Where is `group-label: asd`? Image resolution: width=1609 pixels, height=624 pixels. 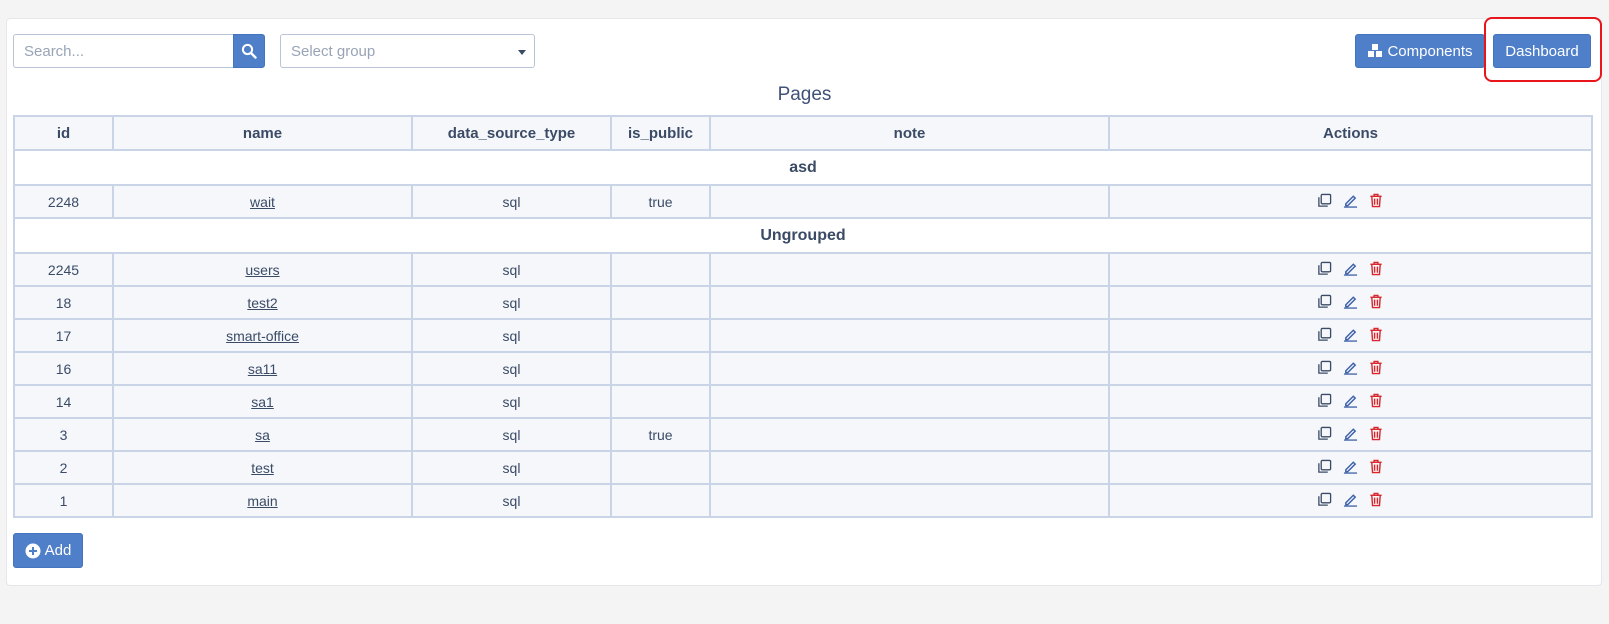 group-label: asd is located at coordinates (803, 167).